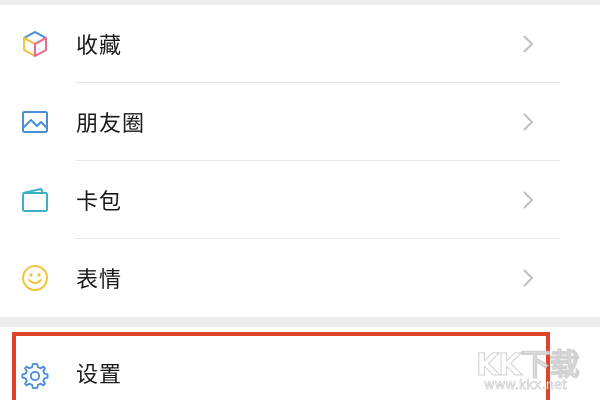 Image resolution: width=600 pixels, height=400 pixels. What do you see at coordinates (35, 200) in the screenshot?
I see `card-wallet-icon` at bounding box center [35, 200].